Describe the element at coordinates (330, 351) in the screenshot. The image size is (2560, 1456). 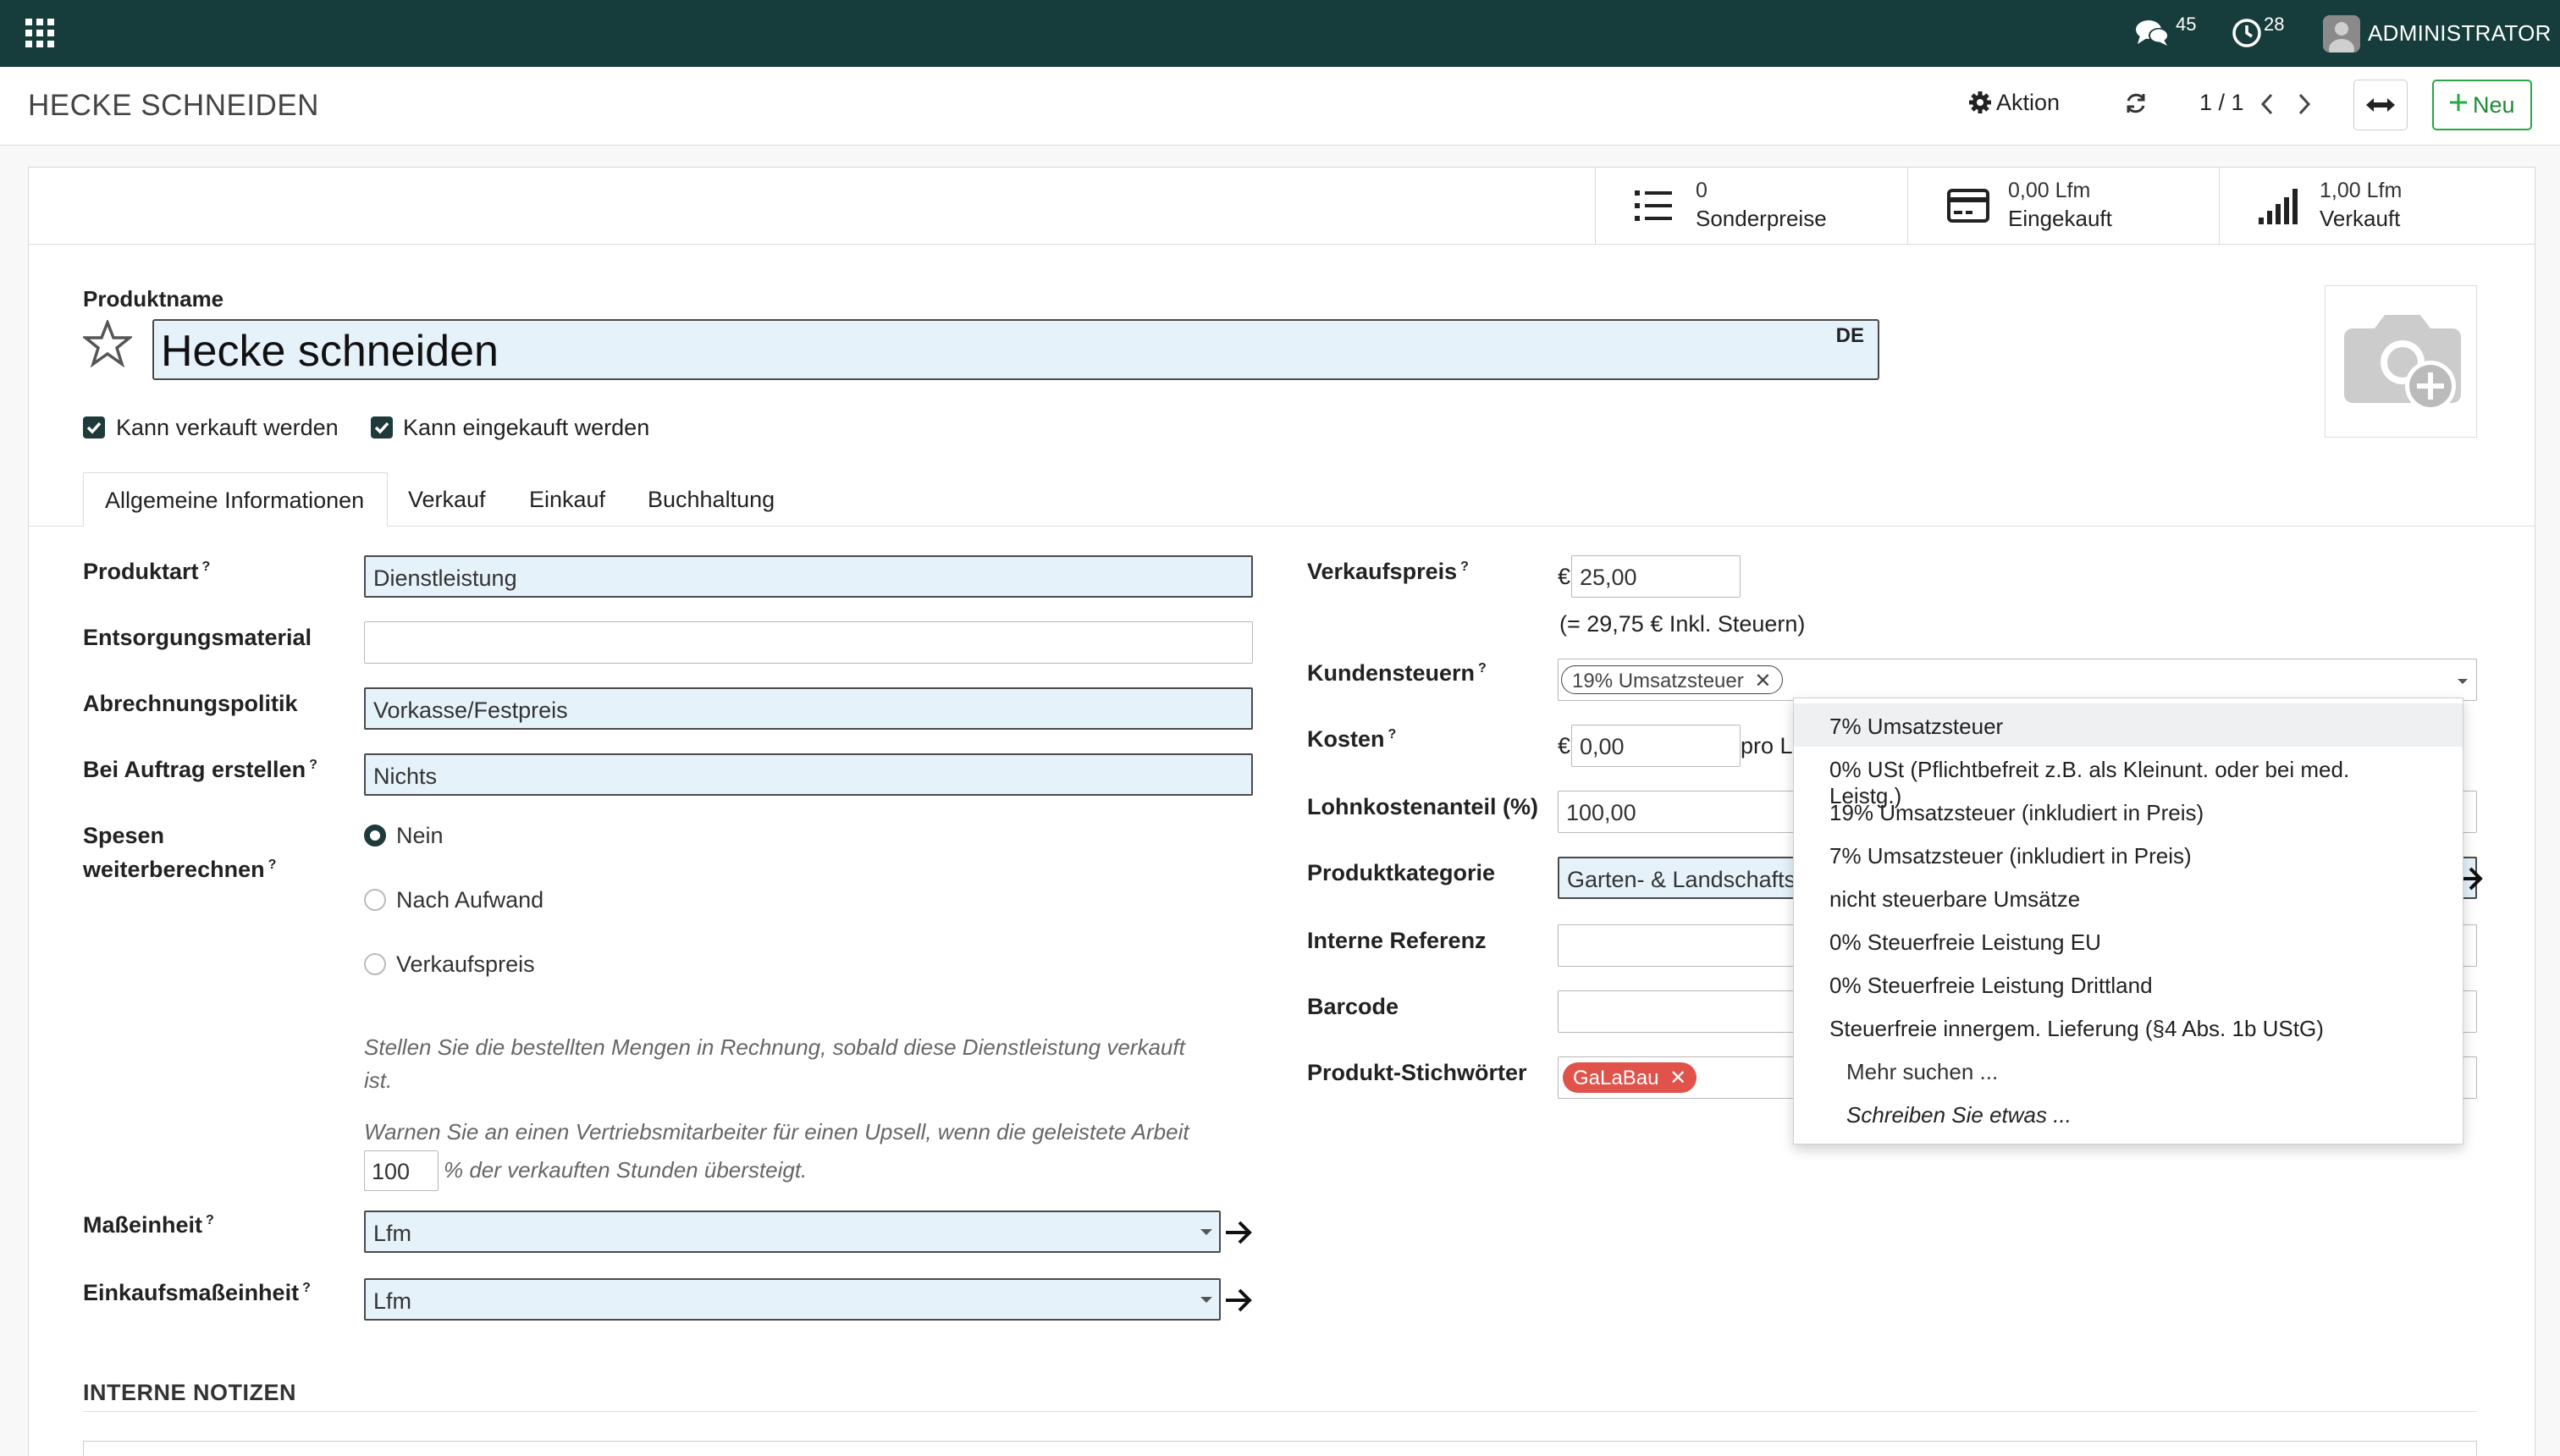
I see `product-name-value: Hecke schneiden` at that location.